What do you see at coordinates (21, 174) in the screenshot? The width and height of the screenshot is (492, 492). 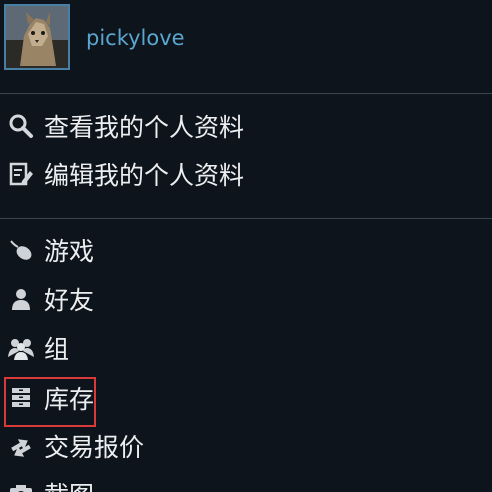 I see `edit-icon` at bounding box center [21, 174].